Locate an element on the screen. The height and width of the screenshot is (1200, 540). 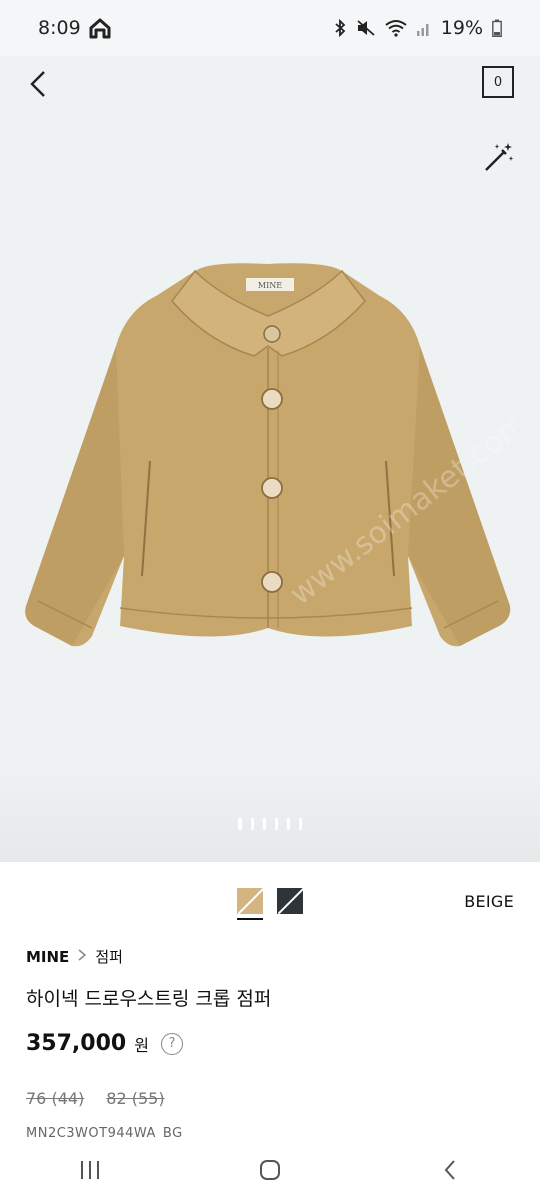
product-price: 357,000 is located at coordinates (76, 1043).